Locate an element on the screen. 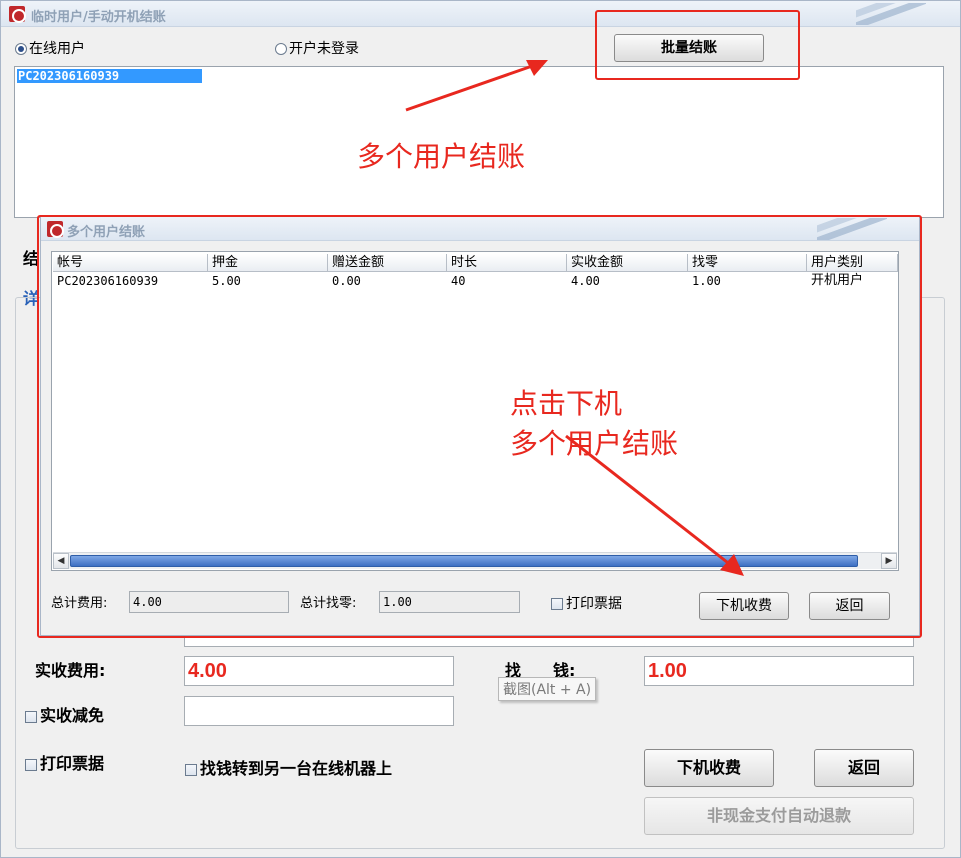  transfer-change-checkbox: 找钱转到另一台在线机器上 is located at coordinates (288, 767).